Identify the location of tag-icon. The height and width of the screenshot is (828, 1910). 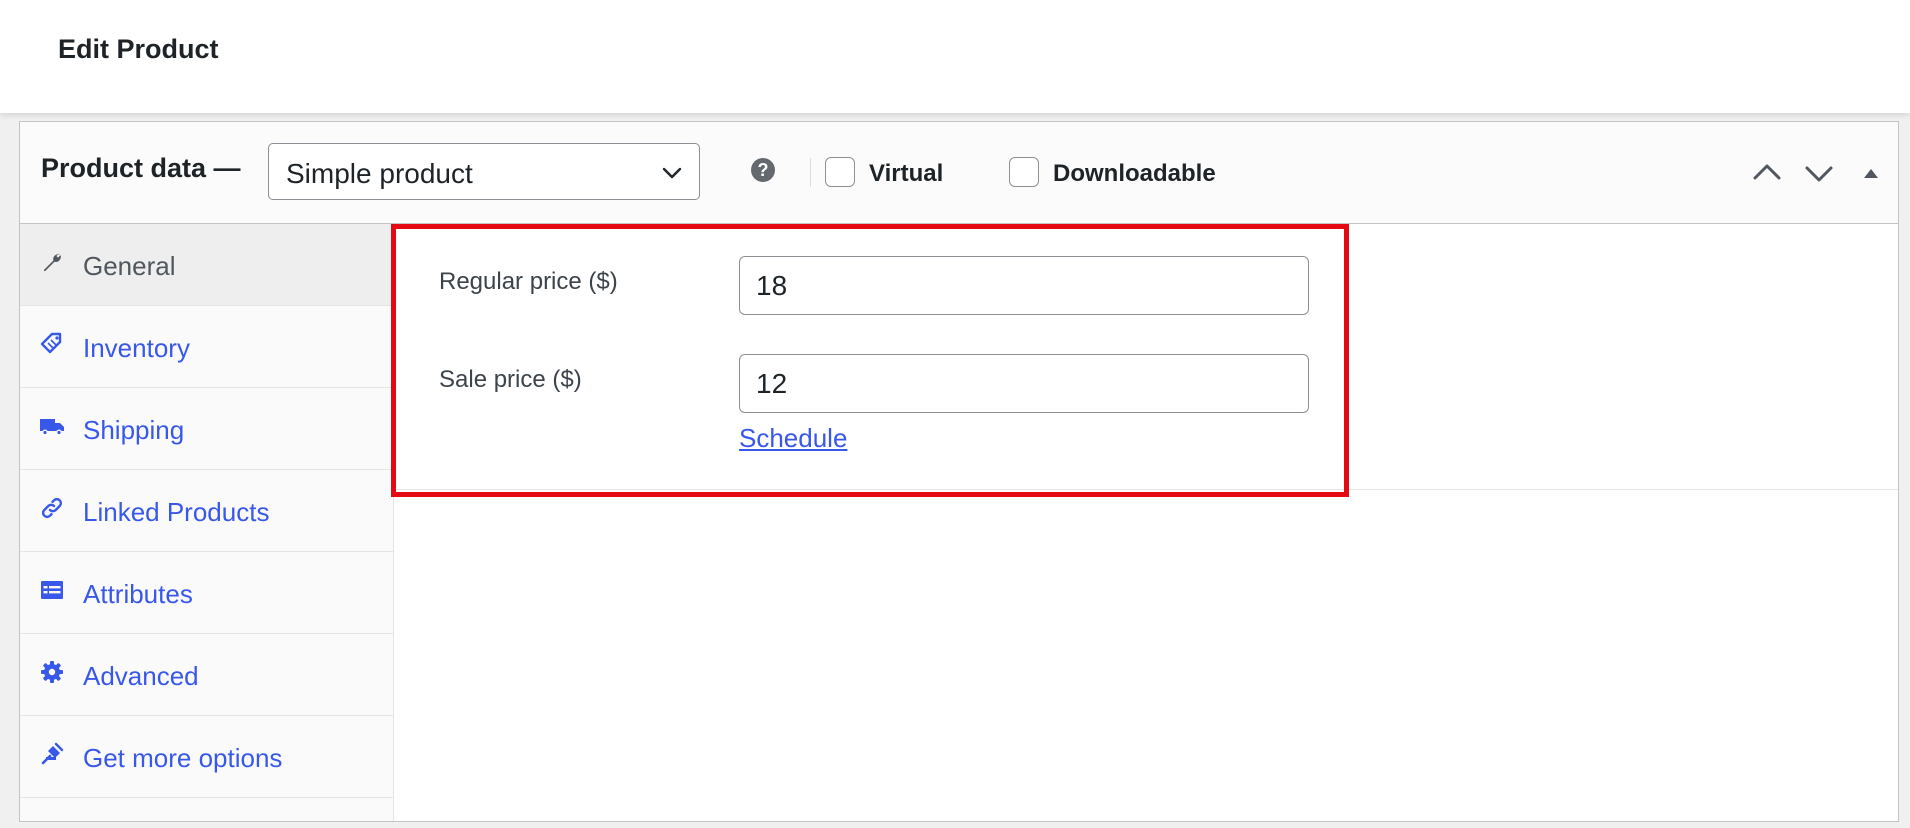
(51, 343).